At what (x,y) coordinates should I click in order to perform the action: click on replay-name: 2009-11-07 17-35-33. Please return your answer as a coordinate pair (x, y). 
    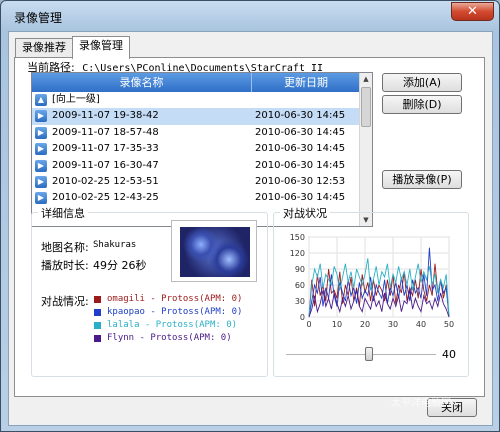
    Looking at the image, I should click on (105, 149).